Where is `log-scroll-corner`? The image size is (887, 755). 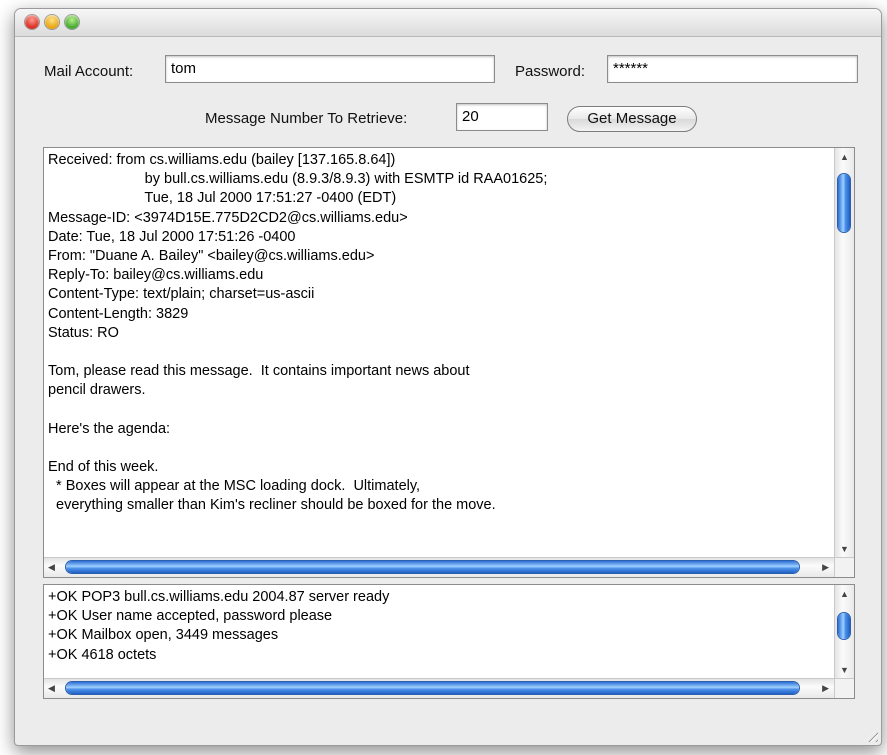 log-scroll-corner is located at coordinates (844, 688).